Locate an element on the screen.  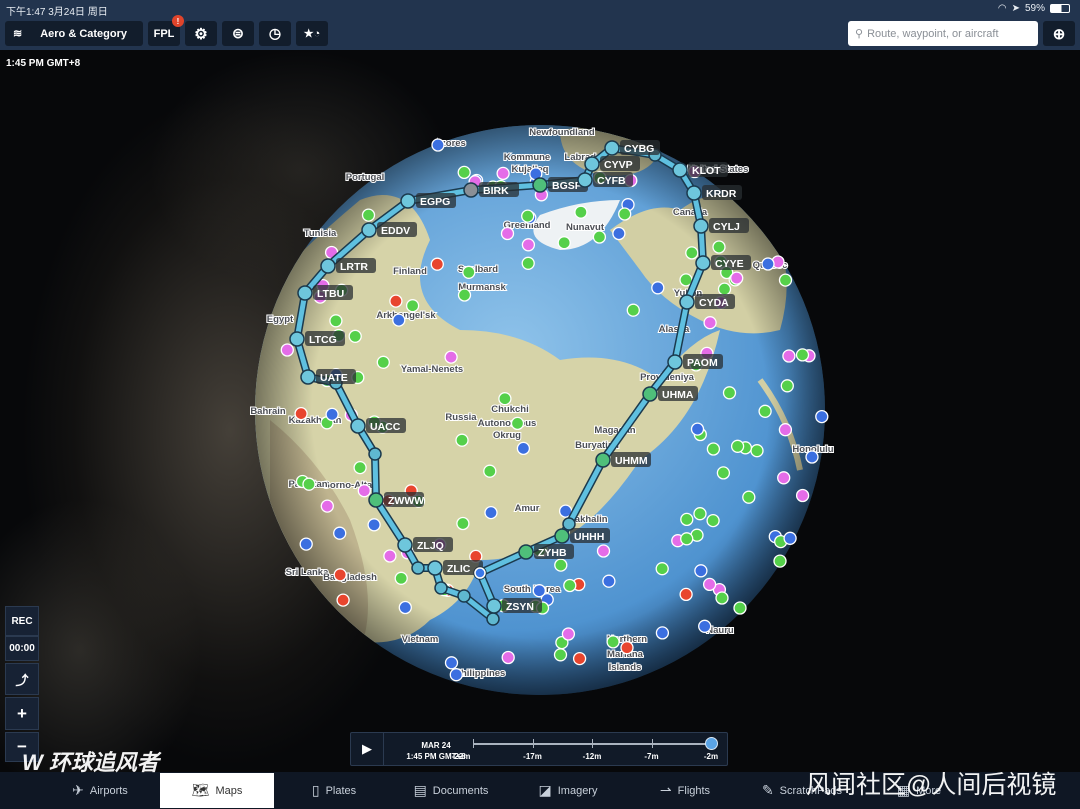
waypoint-uhma: UHMA is located at coordinates (670, 394).